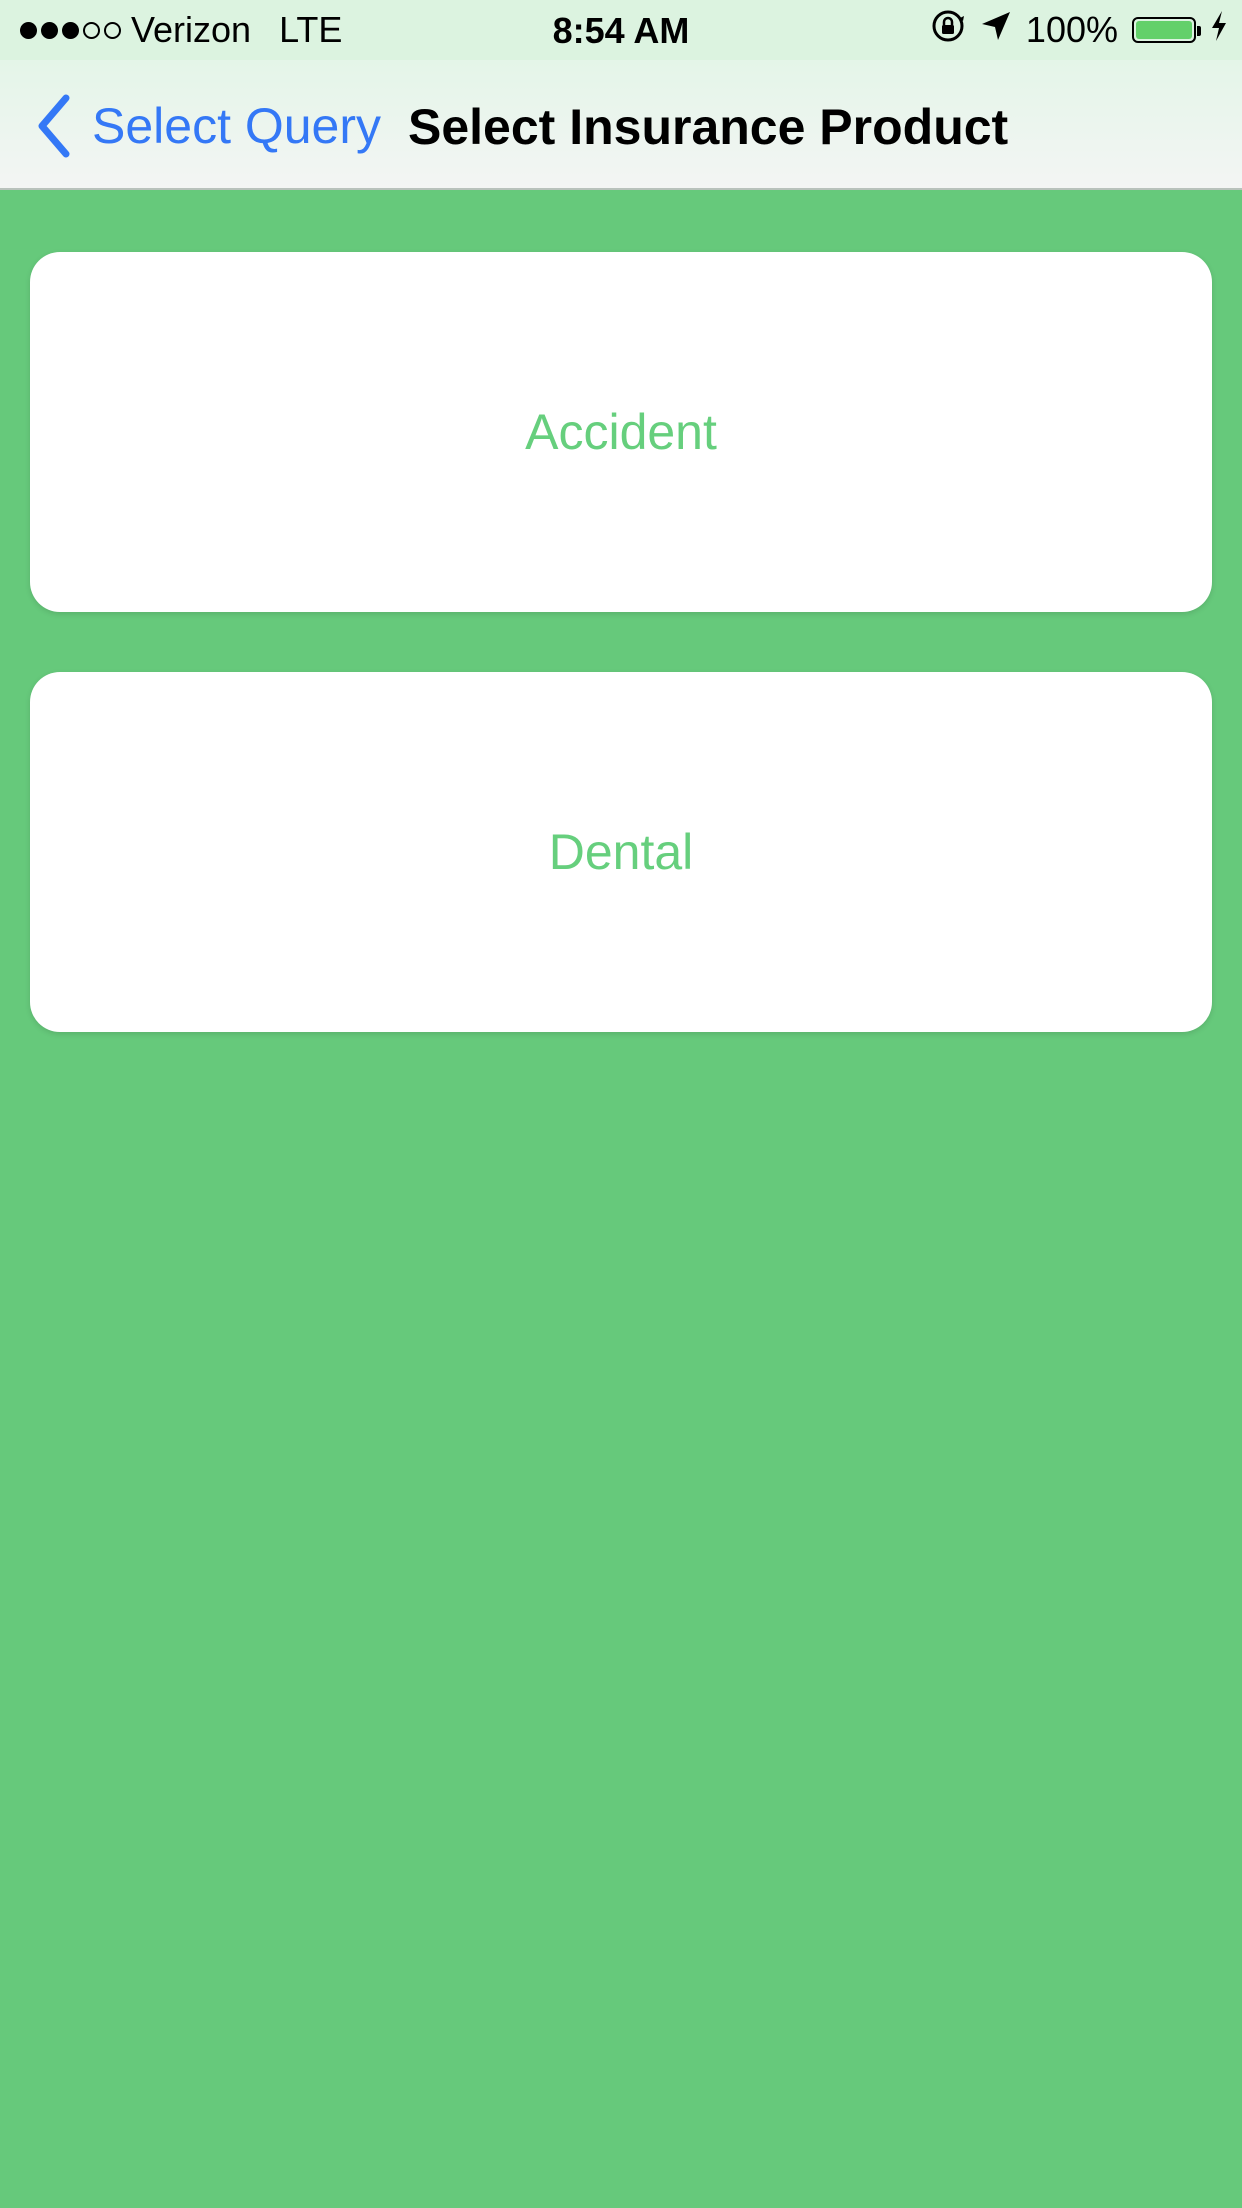  I want to click on status-right: 100%, so click(1079, 30).